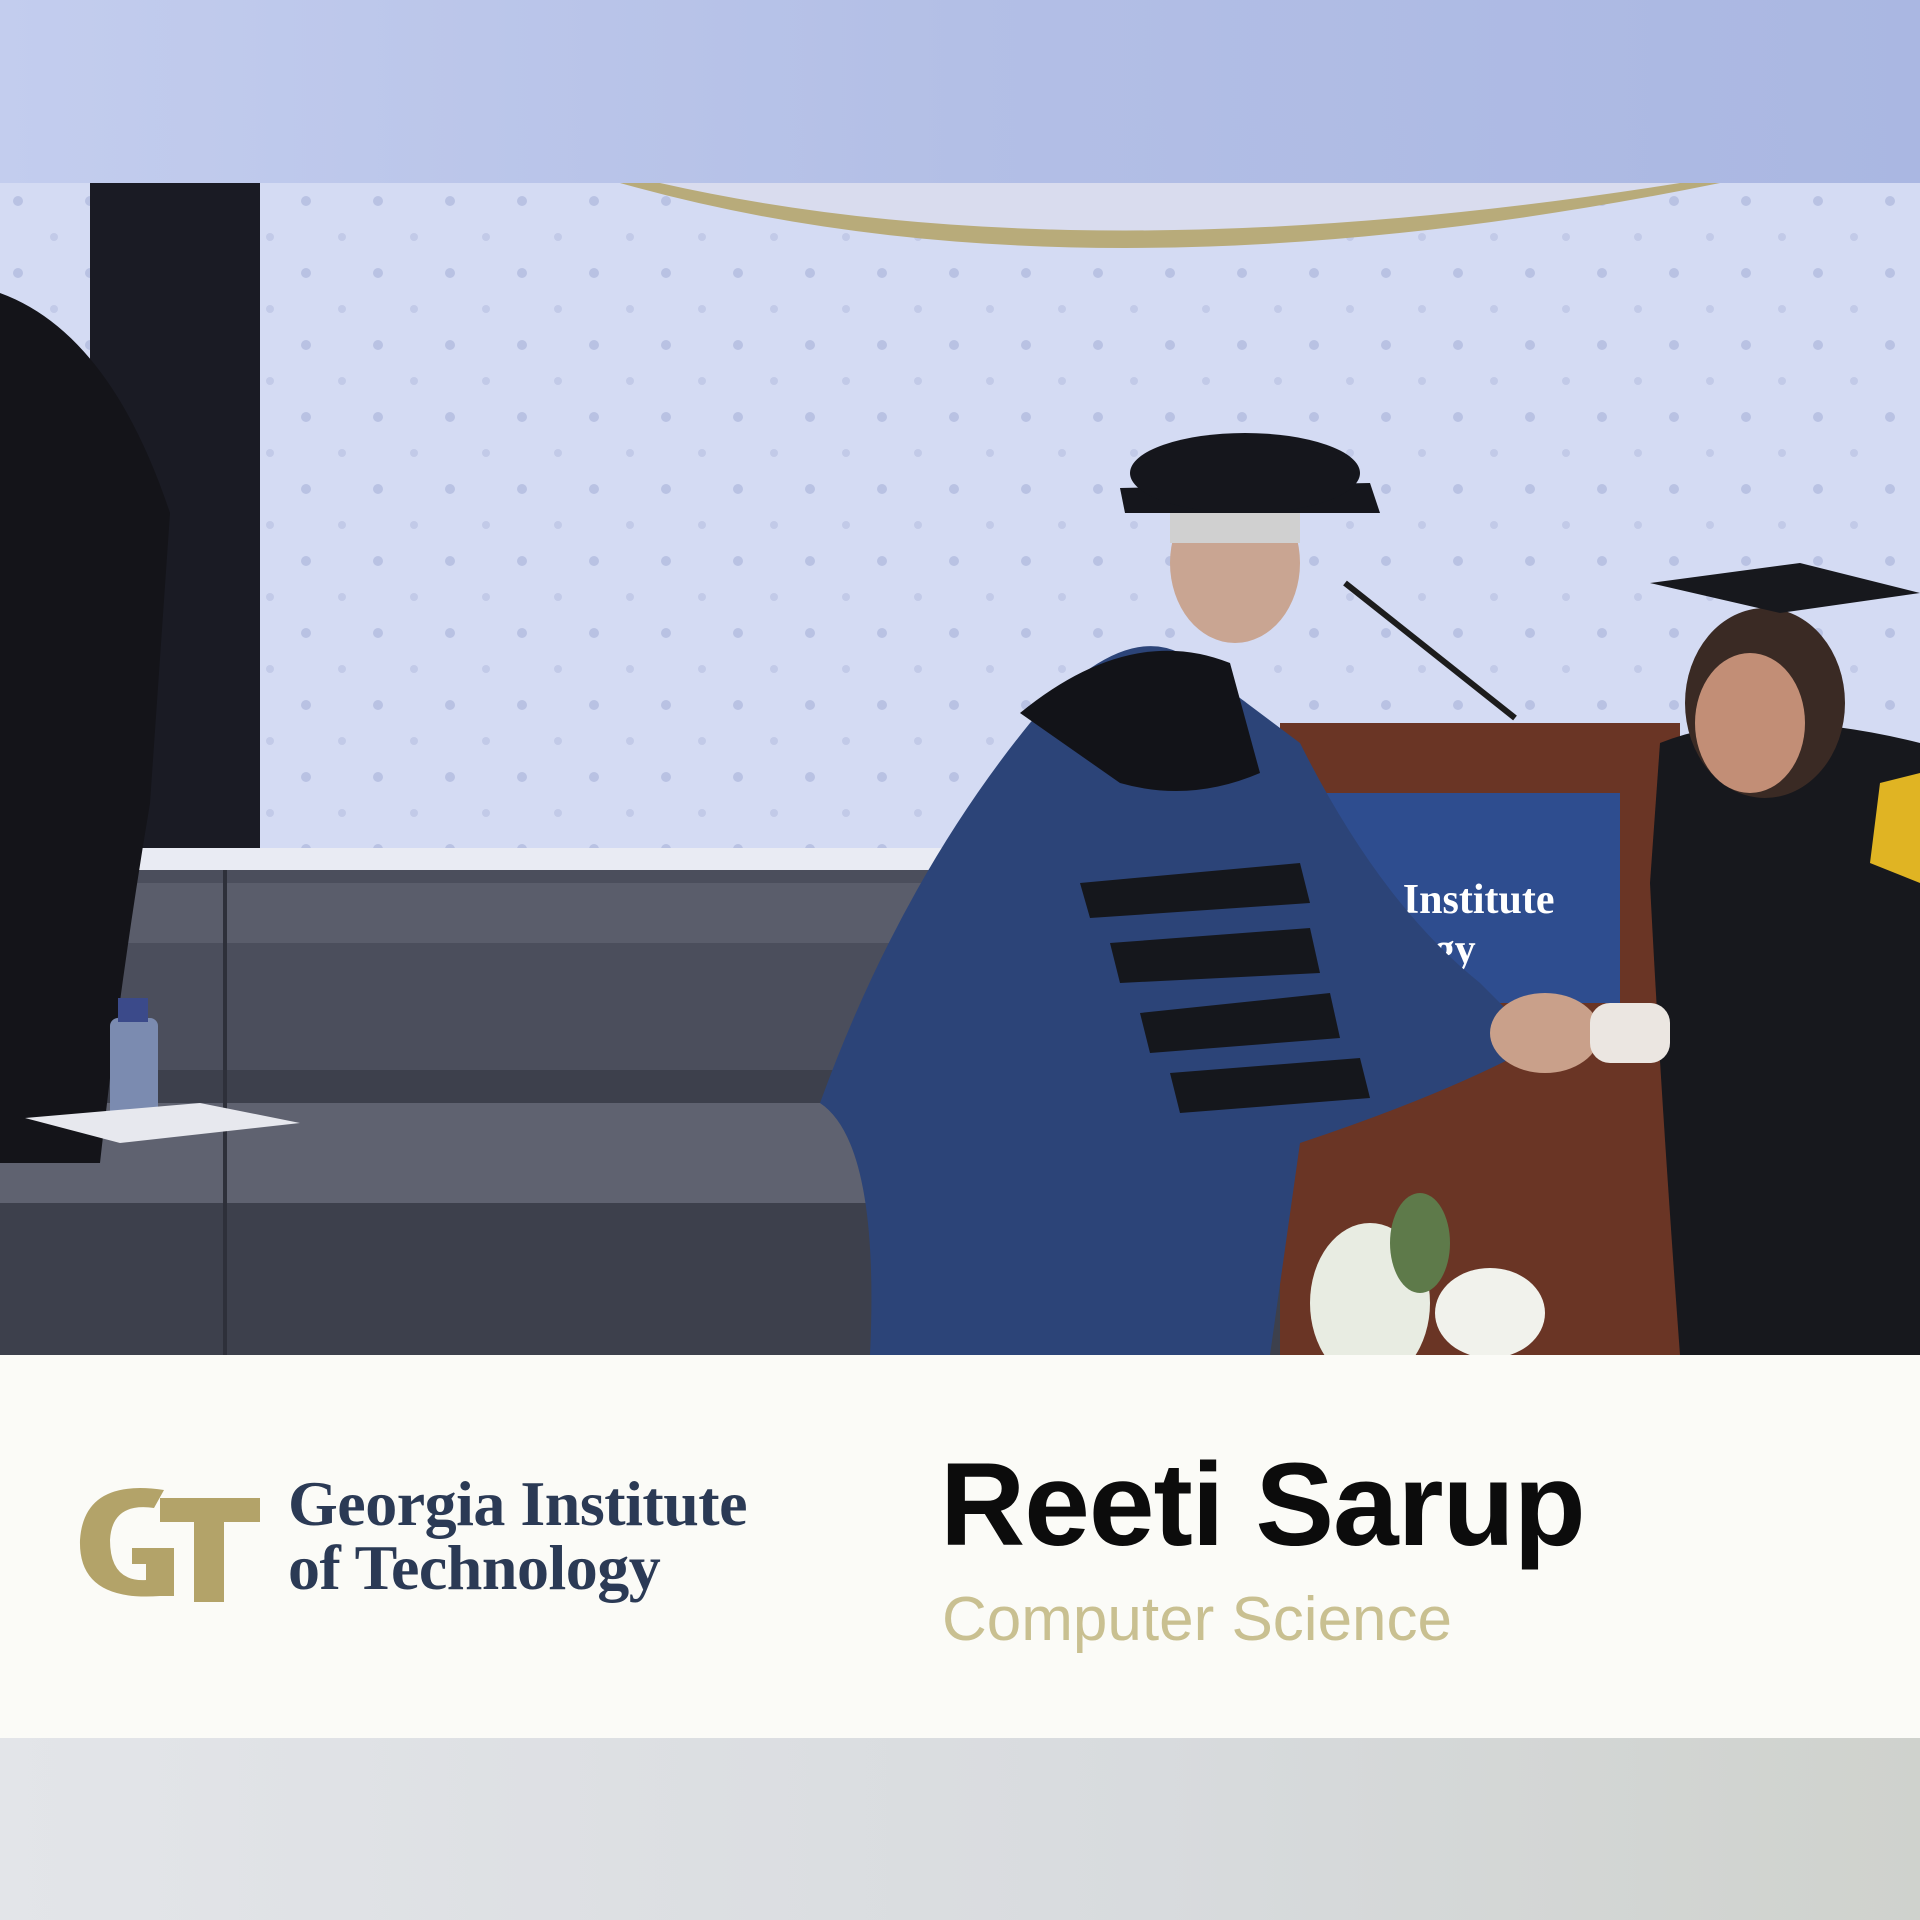 This screenshot has height=1920, width=1920. Describe the element at coordinates (960, 1829) in the screenshot. I see `bottom-blur-band` at that location.